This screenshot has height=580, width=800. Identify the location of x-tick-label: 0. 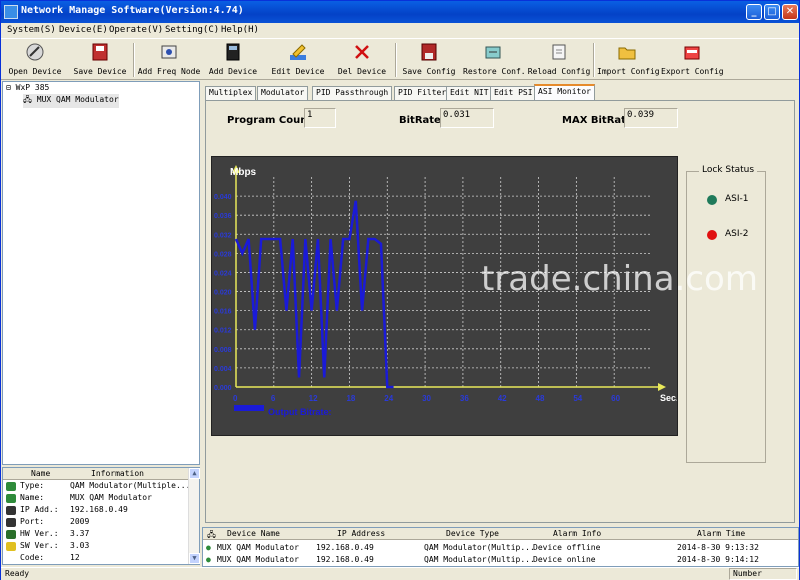
(235, 398).